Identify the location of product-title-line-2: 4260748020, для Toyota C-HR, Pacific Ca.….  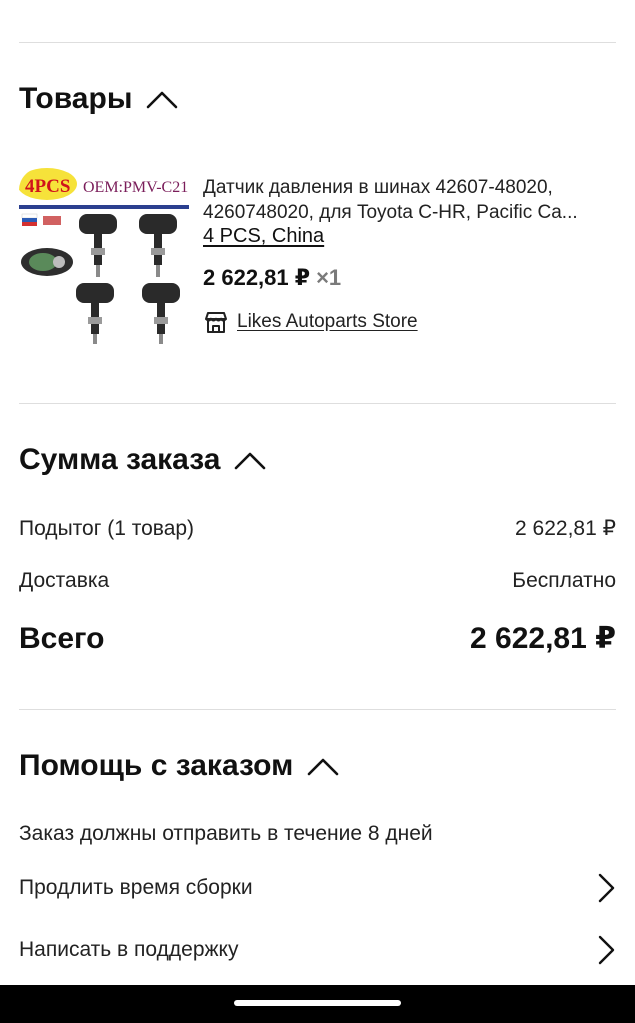
(390, 212).